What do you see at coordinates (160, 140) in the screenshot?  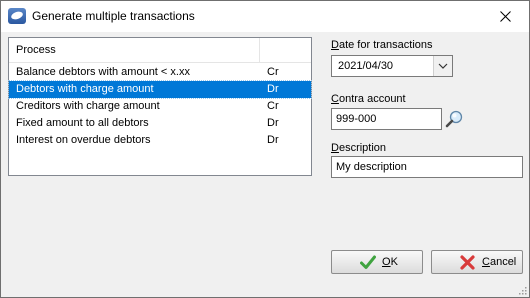 I see `list-item: Interest on overdue debtors Dr` at bounding box center [160, 140].